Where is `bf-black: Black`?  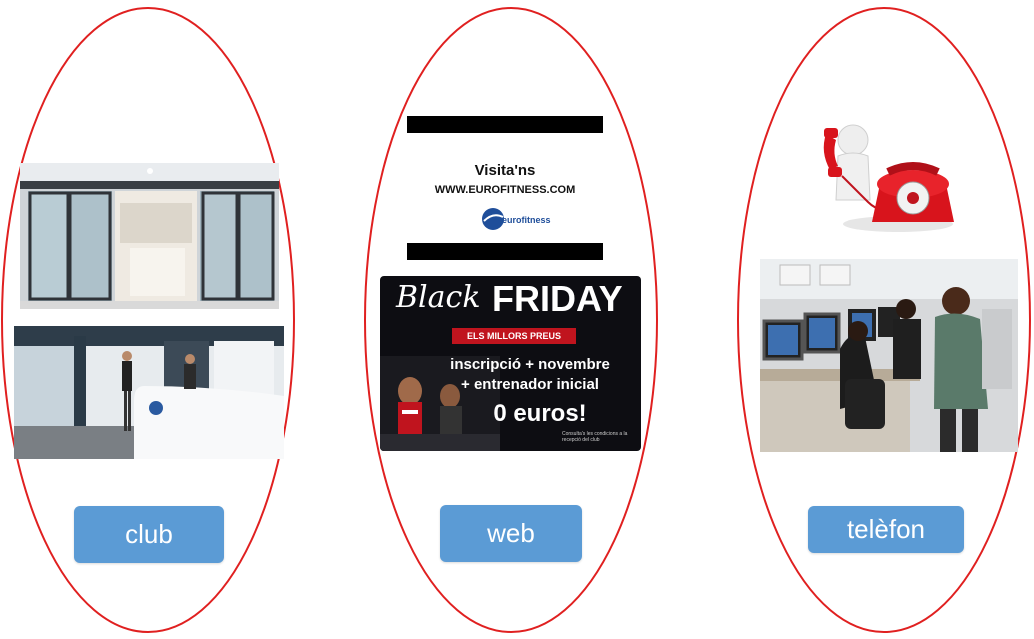
bf-black: Black is located at coordinates (438, 297).